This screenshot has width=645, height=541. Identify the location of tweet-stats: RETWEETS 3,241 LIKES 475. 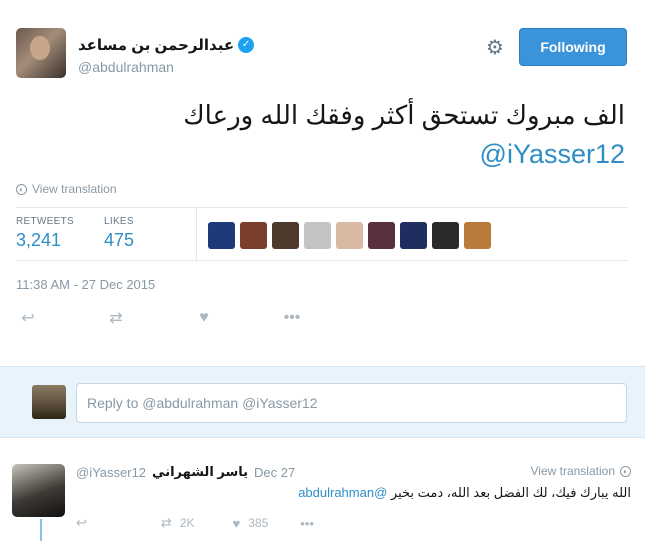
(322, 234).